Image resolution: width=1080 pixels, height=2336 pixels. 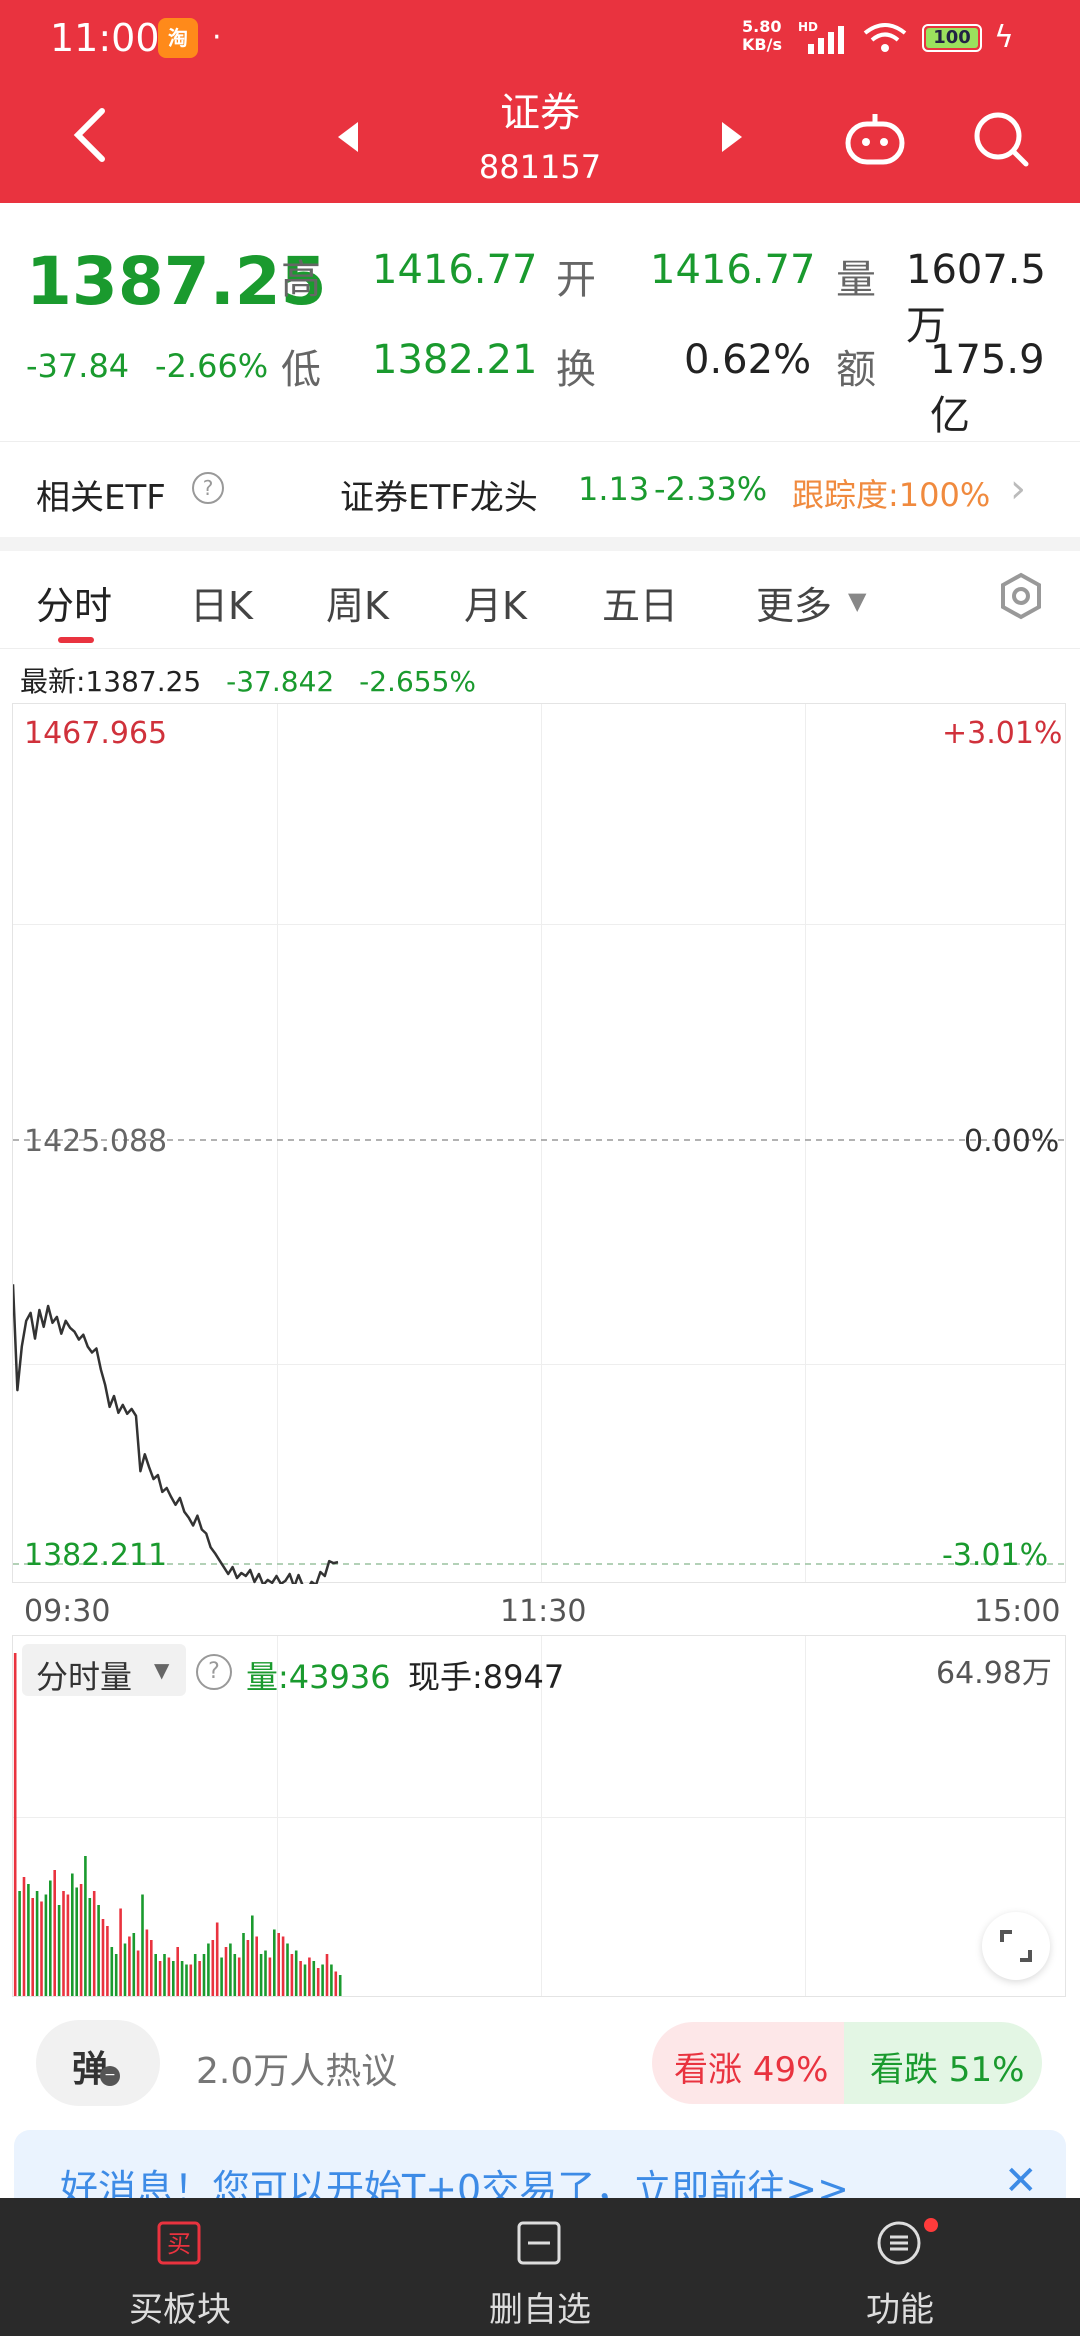 I want to click on close-icon: ✕, so click(x=1021, y=2179).